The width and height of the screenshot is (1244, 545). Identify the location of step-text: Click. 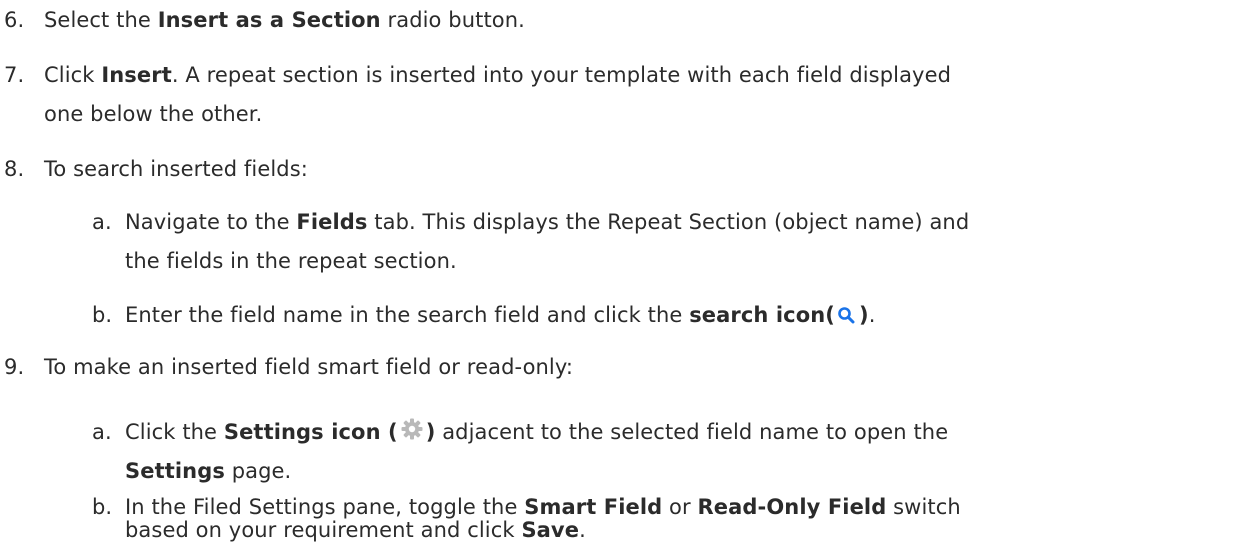
(73, 75).